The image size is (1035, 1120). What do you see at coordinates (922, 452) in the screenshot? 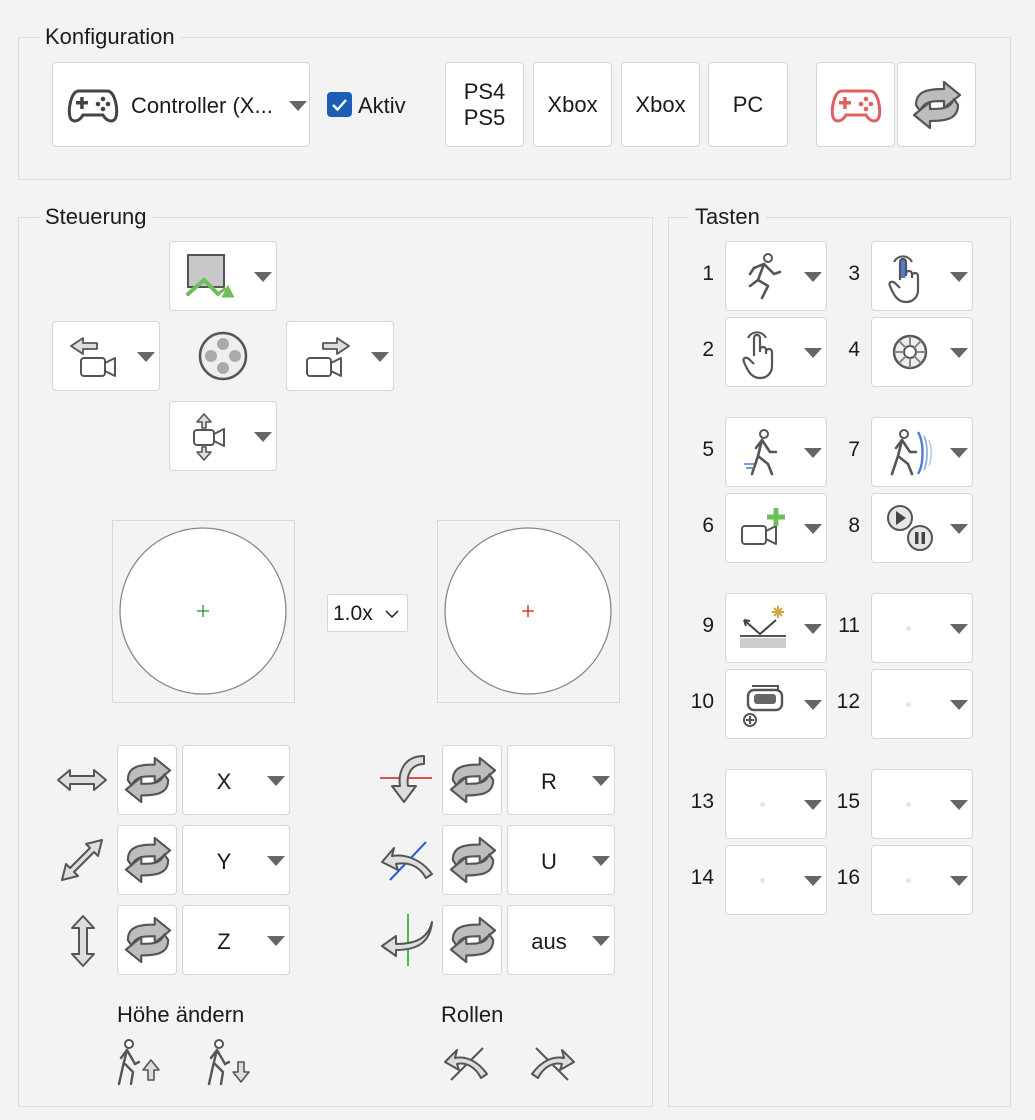
I see `button-7-select` at bounding box center [922, 452].